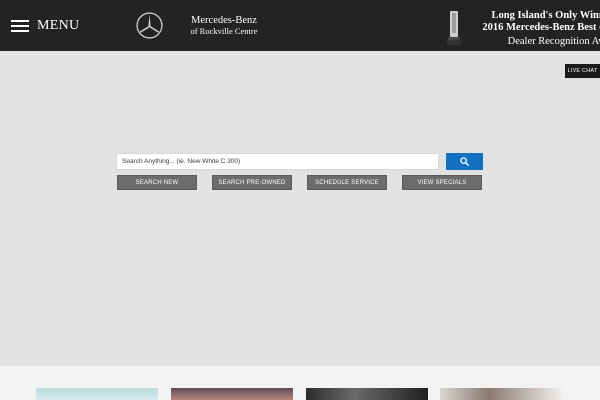 This screenshot has width=600, height=400. I want to click on award-line1: Long Island's Only Winner, so click(545, 15).